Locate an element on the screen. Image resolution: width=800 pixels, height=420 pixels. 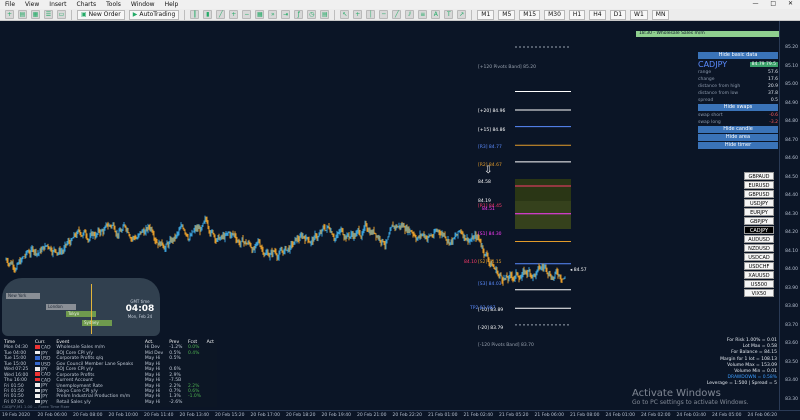
indicators-icon: ƒ is located at coordinates (299, 14).